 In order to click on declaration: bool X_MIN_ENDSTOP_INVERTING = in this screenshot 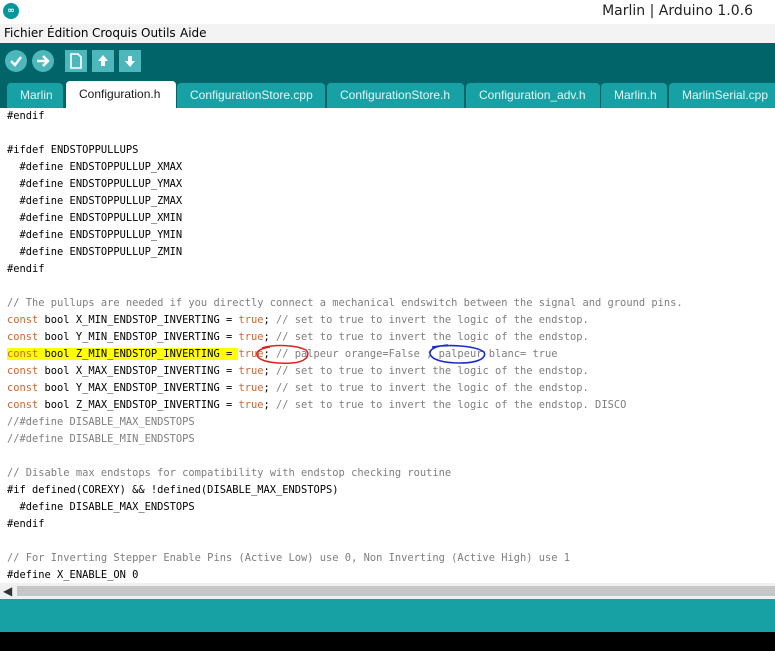, I will do `click(138, 320)`.